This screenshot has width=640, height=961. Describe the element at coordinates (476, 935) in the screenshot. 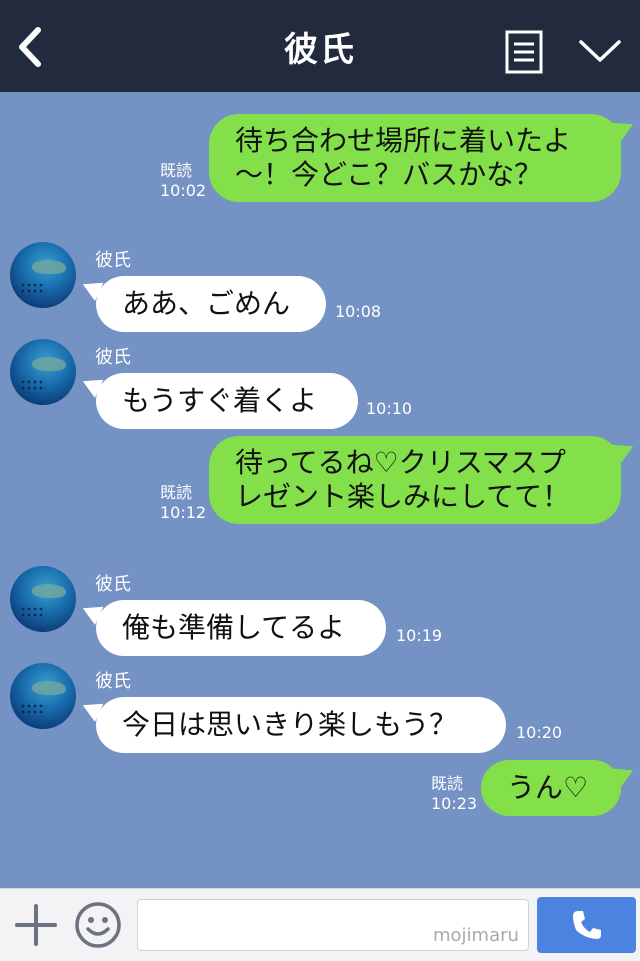

I see `watermark: mojimaru` at that location.